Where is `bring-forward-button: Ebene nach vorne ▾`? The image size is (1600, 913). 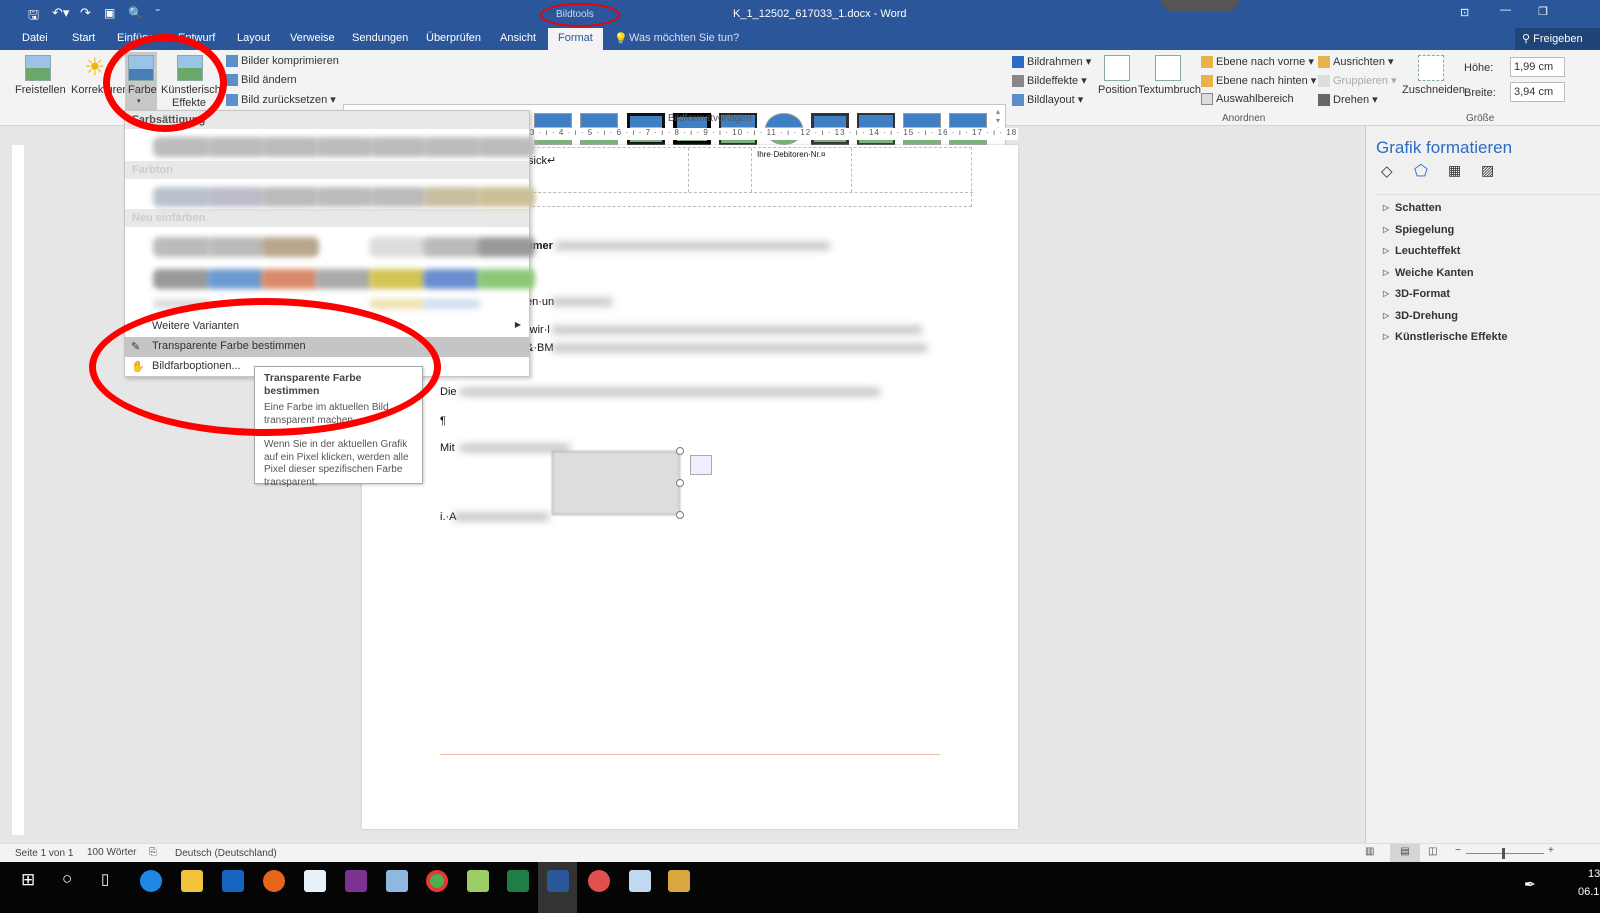
bring-forward-button: Ebene nach vorne ▾ is located at coordinates (1257, 62).